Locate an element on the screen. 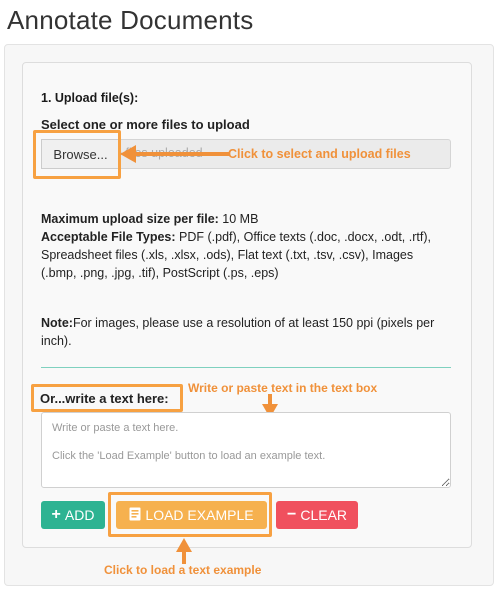  clear-button: − CLEAR is located at coordinates (317, 515).